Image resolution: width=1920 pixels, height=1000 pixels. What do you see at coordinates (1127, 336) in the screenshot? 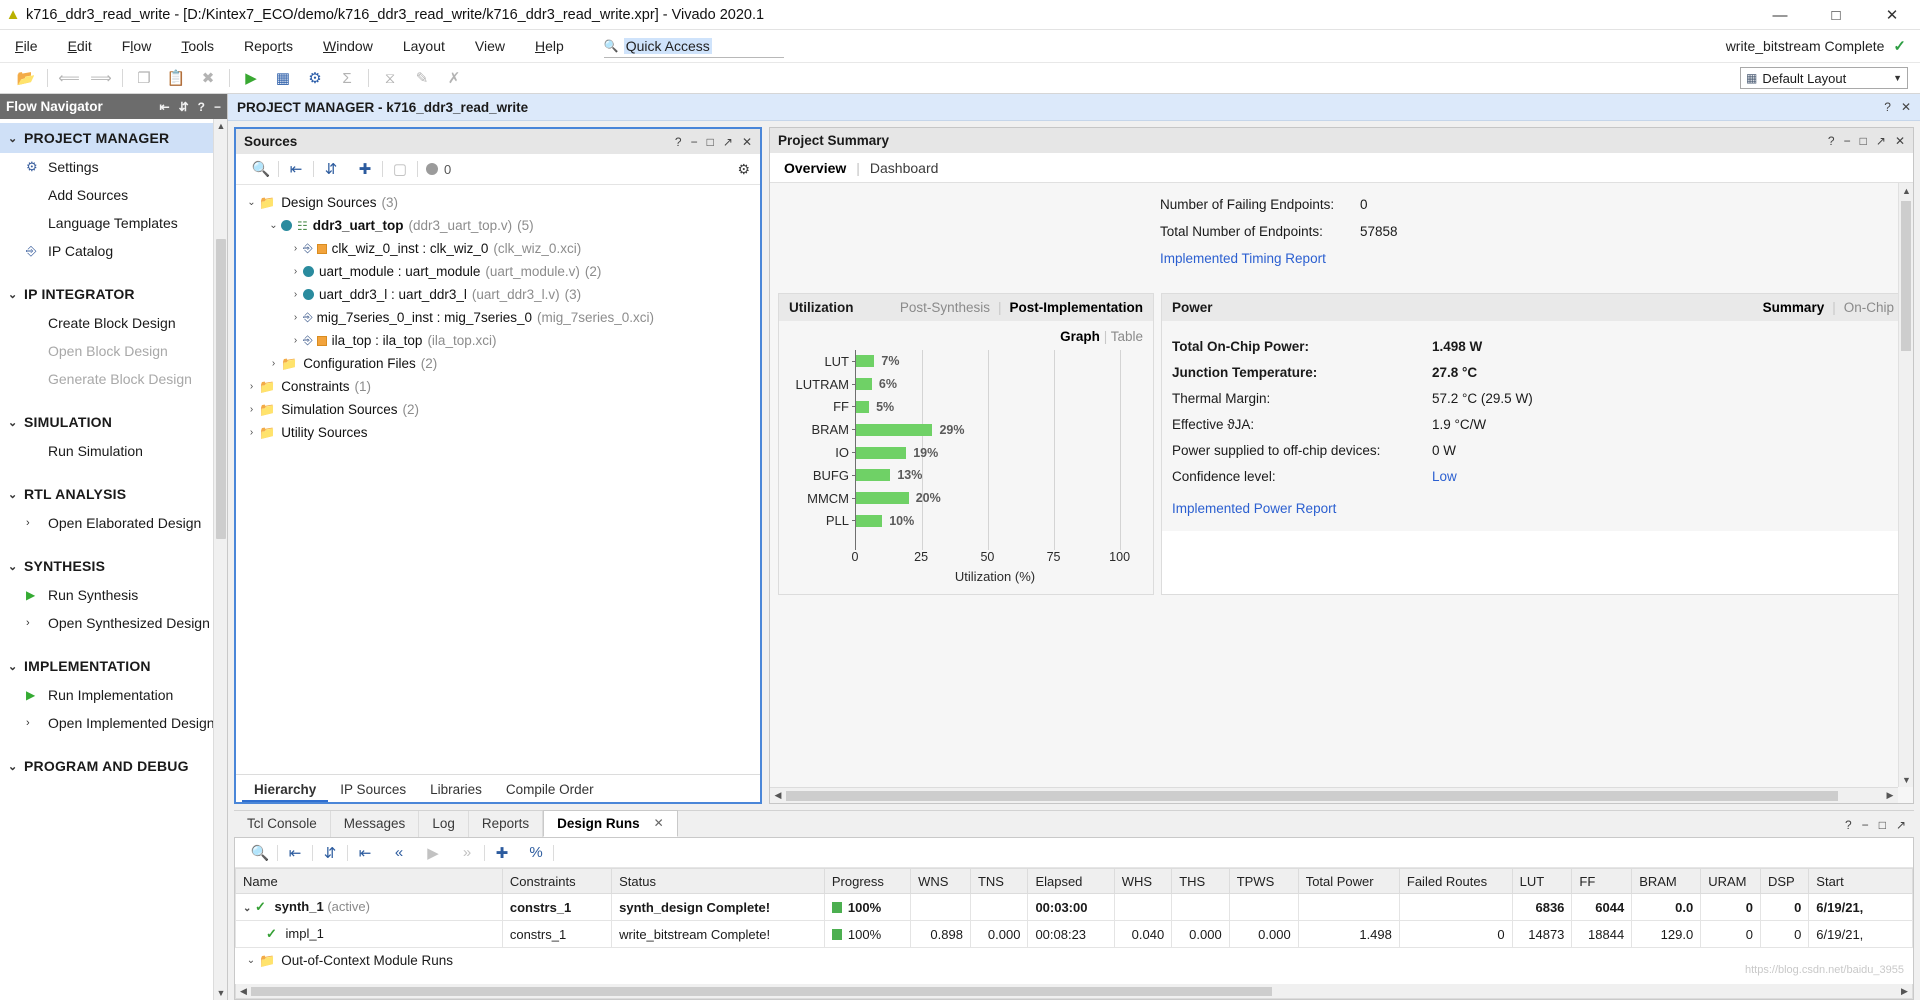
I see `view-table: Table` at bounding box center [1127, 336].